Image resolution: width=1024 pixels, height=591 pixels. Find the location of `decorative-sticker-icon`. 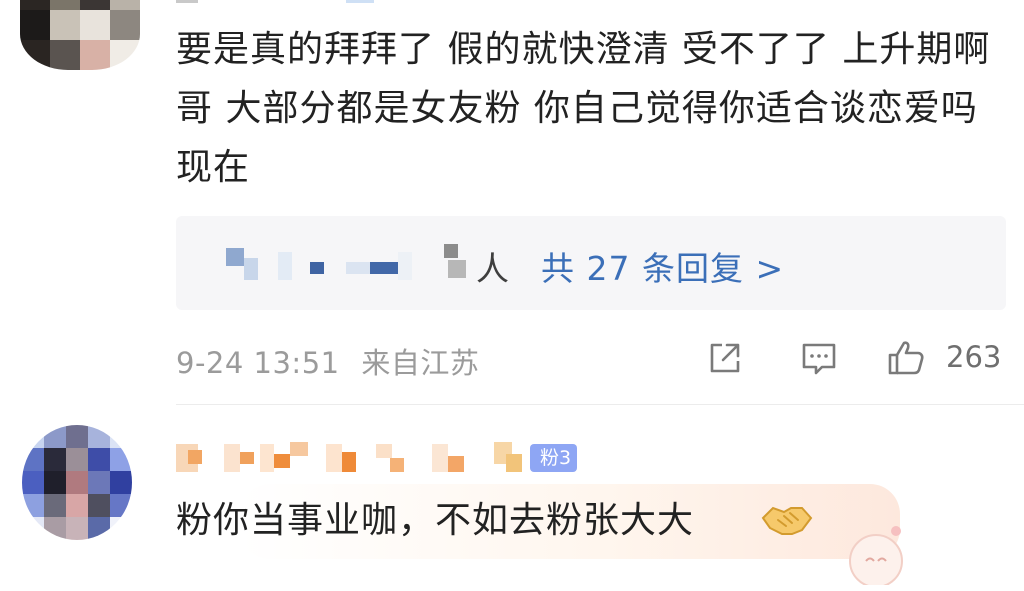

decorative-sticker-icon is located at coordinates (876, 555).